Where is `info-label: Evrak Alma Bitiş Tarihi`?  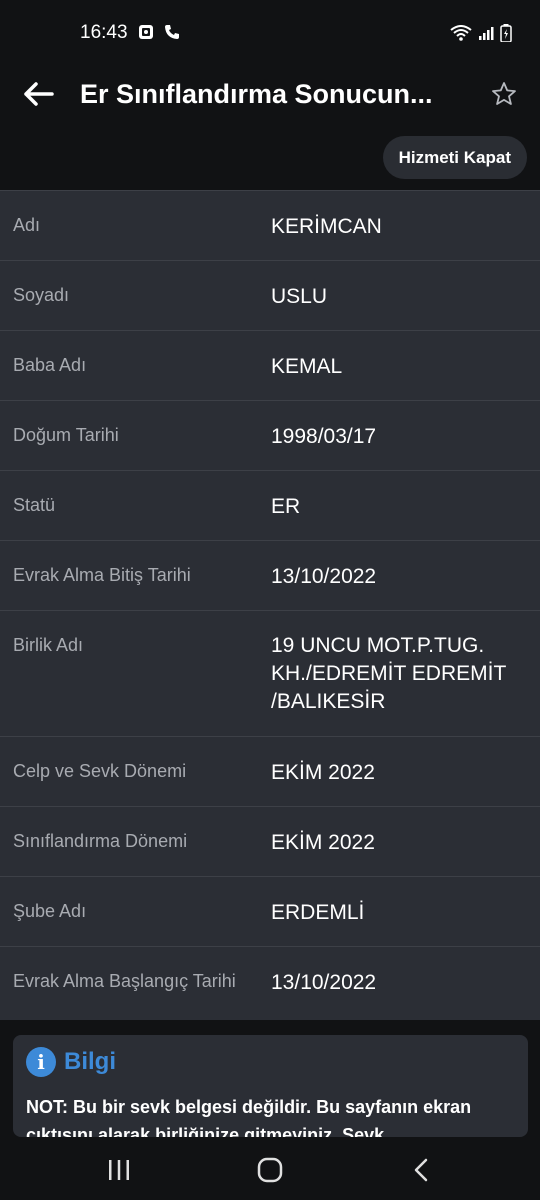 info-label: Evrak Alma Bitiş Tarihi is located at coordinates (102, 575).